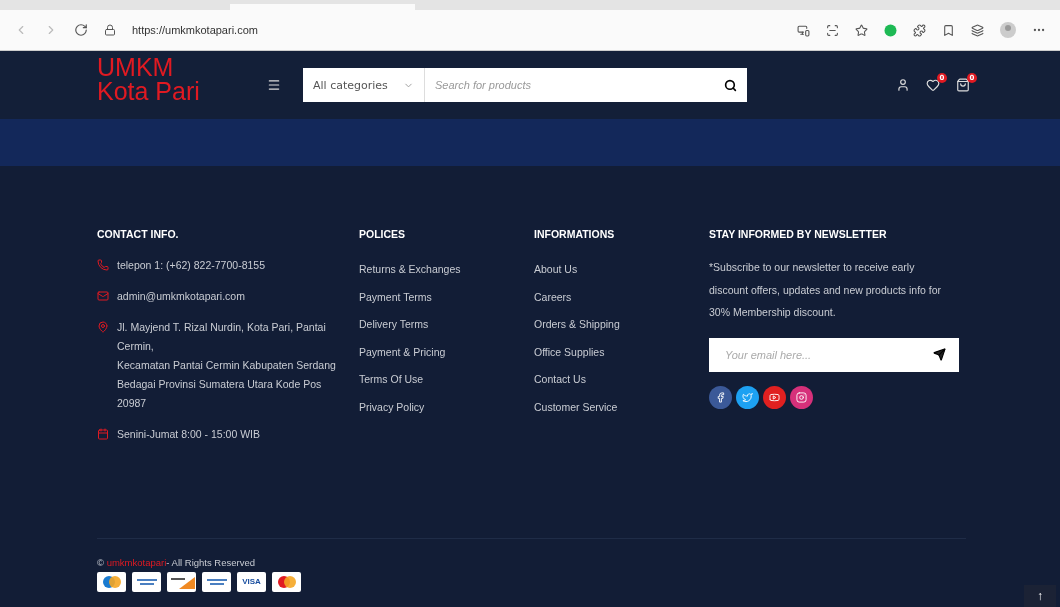 The image size is (1060, 607). Describe the element at coordinates (446, 325) in the screenshot. I see `footer-link: Delivery Terms` at that location.